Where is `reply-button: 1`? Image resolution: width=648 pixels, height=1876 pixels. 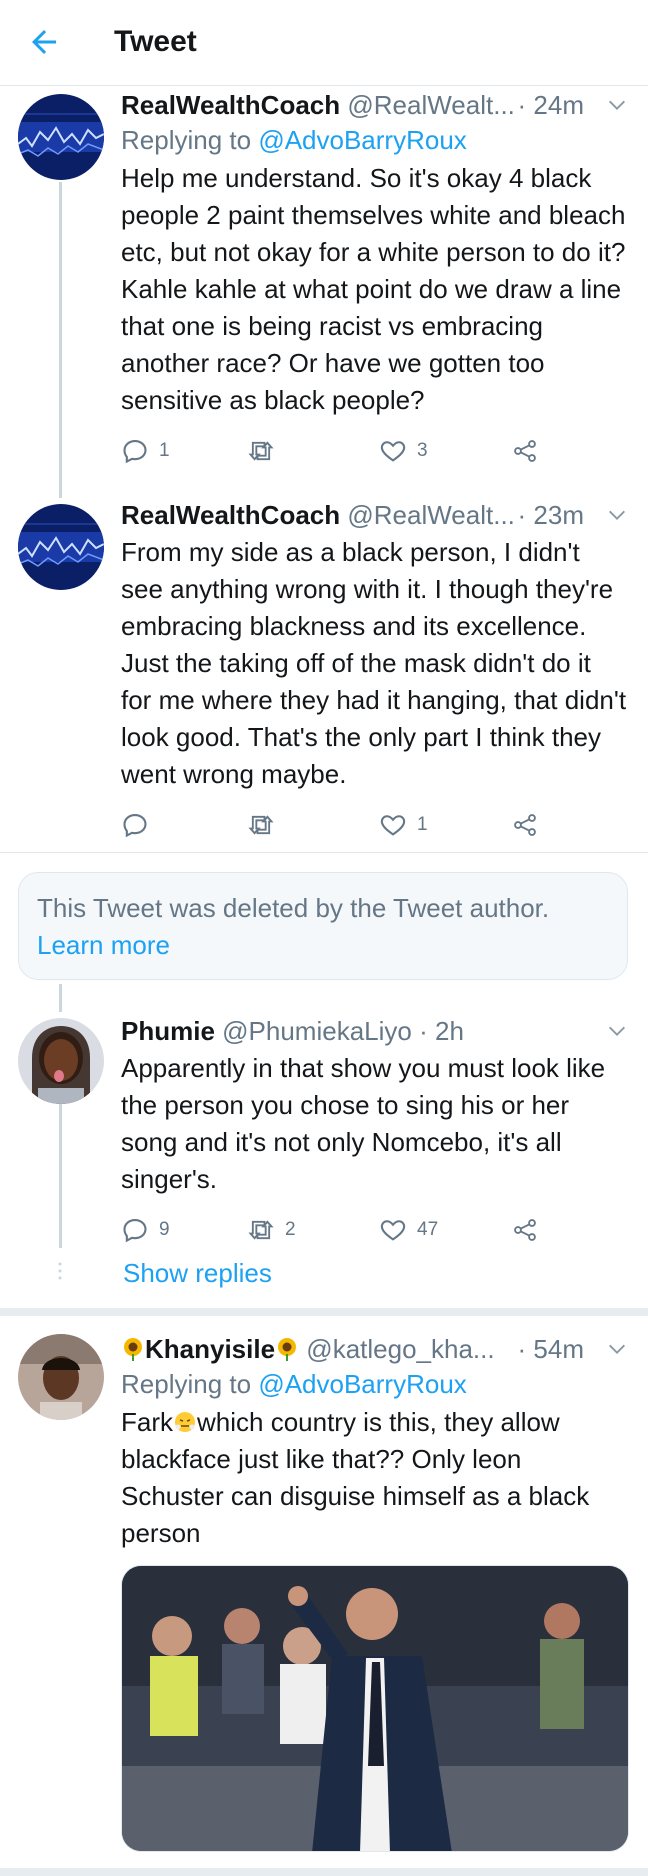
reply-button: 1 is located at coordinates (145, 451).